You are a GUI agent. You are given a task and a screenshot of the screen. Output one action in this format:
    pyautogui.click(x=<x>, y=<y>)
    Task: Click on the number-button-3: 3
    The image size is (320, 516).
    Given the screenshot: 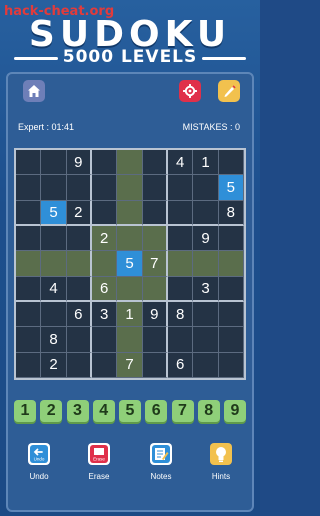 What is the action you would take?
    pyautogui.click(x=77, y=411)
    